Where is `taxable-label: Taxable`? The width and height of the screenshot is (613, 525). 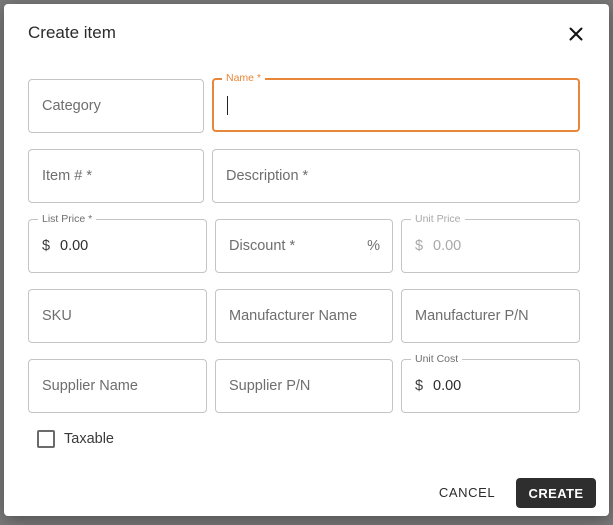 taxable-label: Taxable is located at coordinates (89, 439).